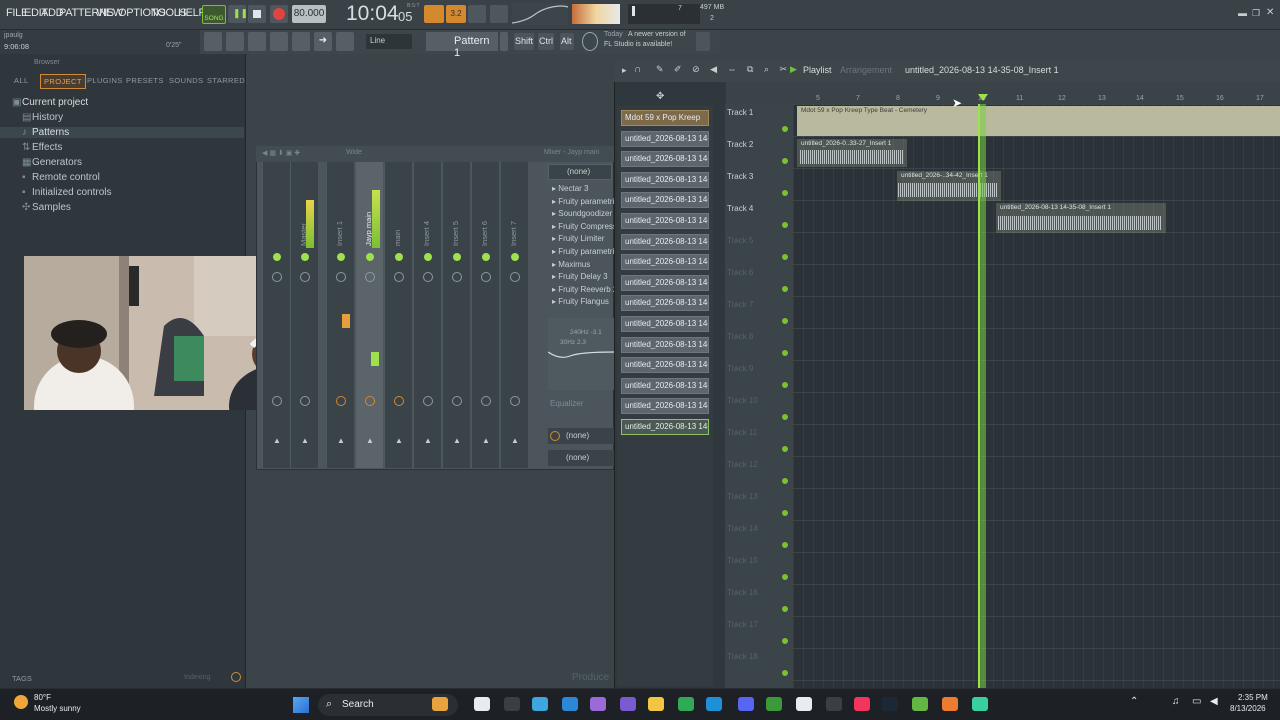  Describe the element at coordinates (1140, 98) in the screenshot. I see `ruler-bar-label: 14` at that location.